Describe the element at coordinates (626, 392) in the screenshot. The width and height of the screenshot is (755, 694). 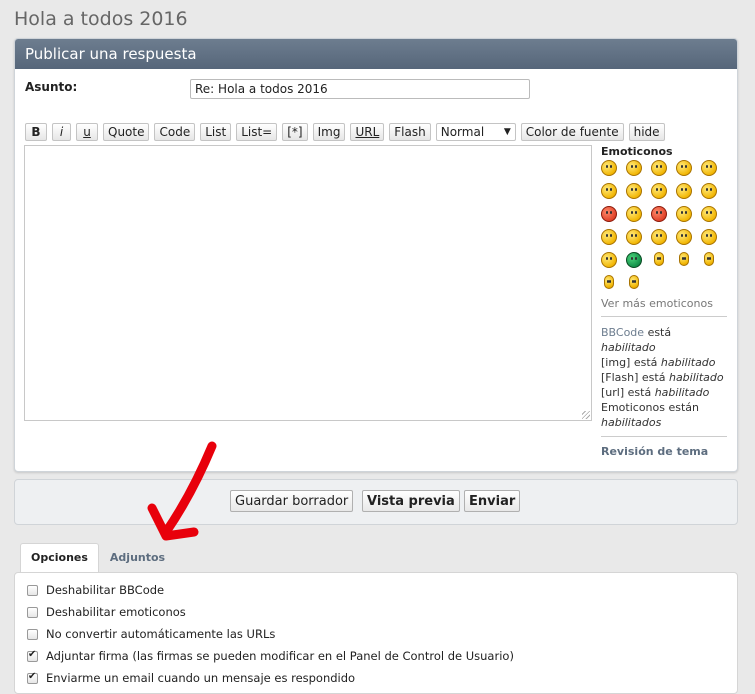
I see `url-status-line: [url] está` at that location.